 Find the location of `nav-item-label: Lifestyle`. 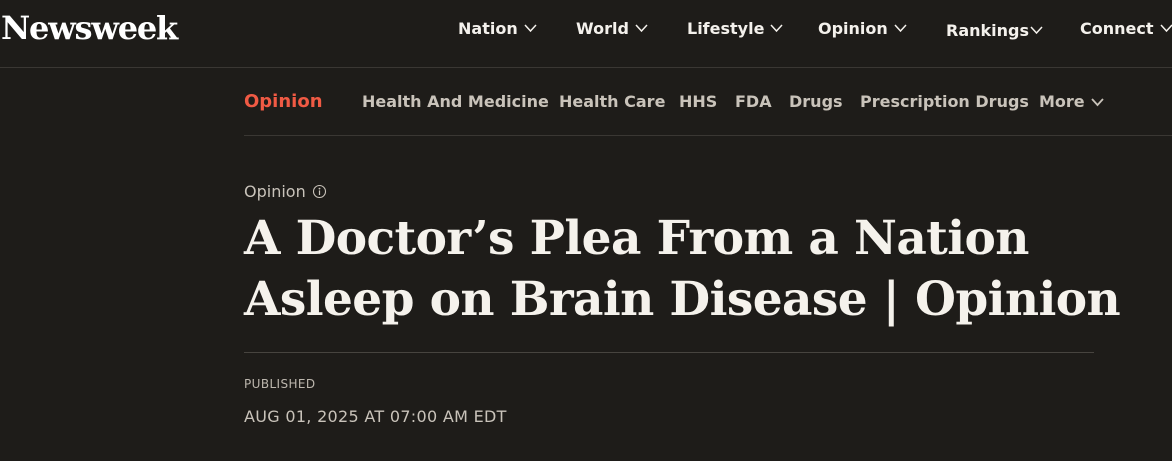

nav-item-label: Lifestyle is located at coordinates (726, 28).